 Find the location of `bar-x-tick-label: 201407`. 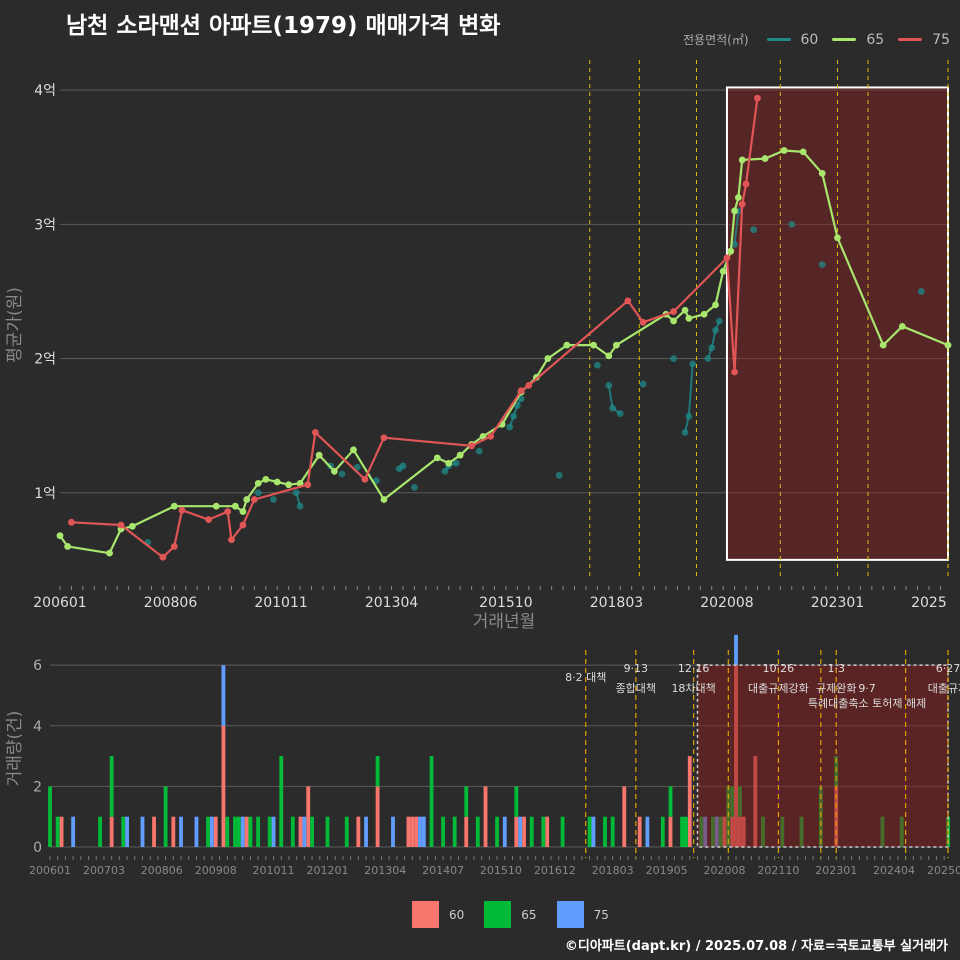

bar-x-tick-label: 201407 is located at coordinates (443, 870).